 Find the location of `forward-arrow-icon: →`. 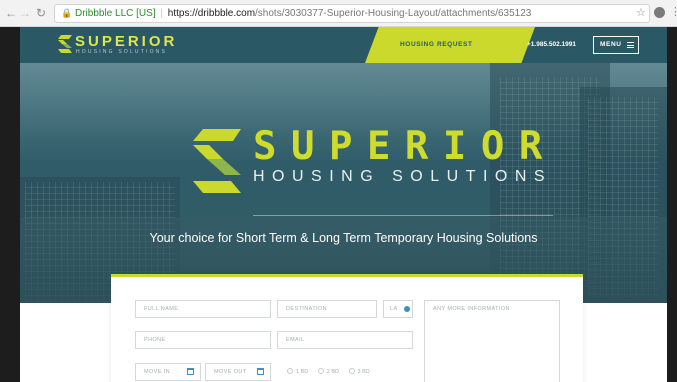

forward-arrow-icon: → is located at coordinates (25, 13).